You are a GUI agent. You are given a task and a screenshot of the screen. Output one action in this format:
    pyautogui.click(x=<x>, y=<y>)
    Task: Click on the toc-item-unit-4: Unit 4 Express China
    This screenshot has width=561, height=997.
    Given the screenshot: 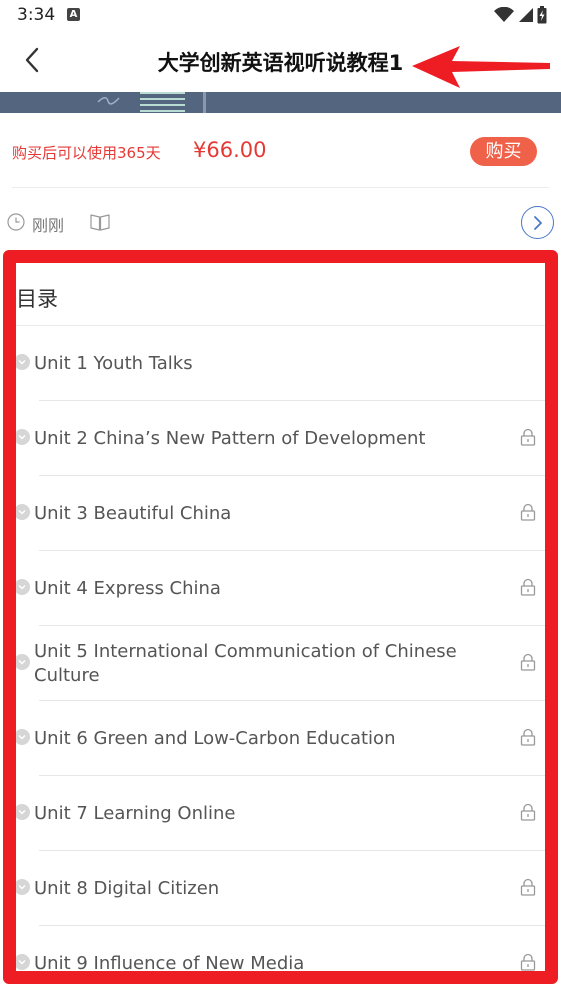 What is the action you would take?
    pyautogui.click(x=280, y=588)
    